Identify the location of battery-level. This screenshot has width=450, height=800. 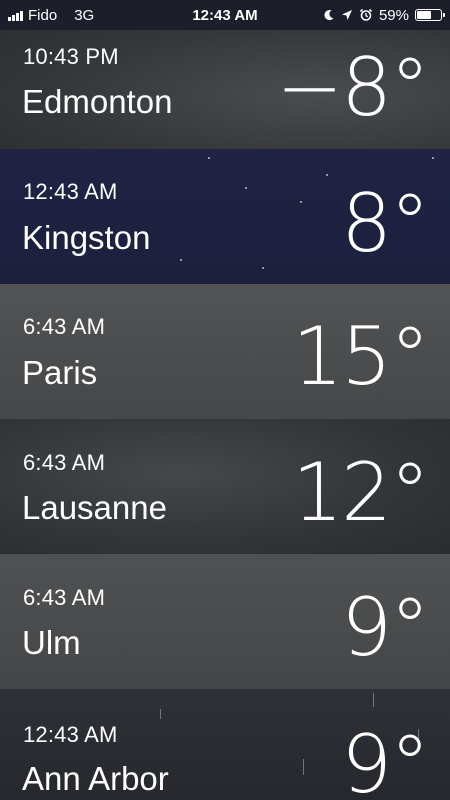
(424, 15).